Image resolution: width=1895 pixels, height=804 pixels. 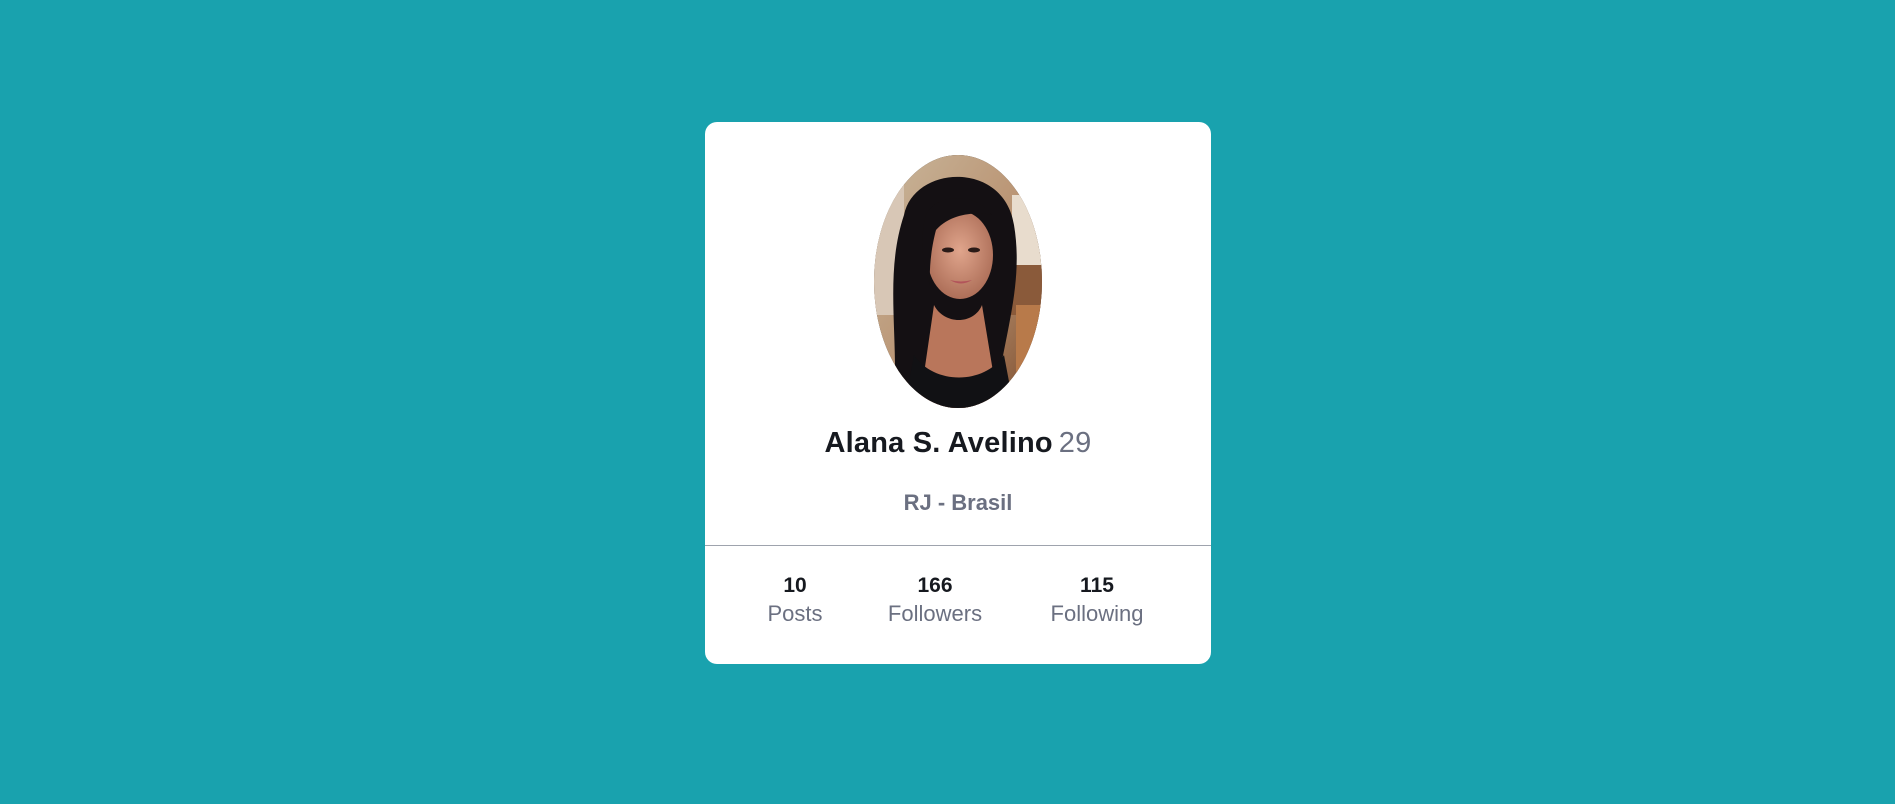 I want to click on divider, so click(x=958, y=545).